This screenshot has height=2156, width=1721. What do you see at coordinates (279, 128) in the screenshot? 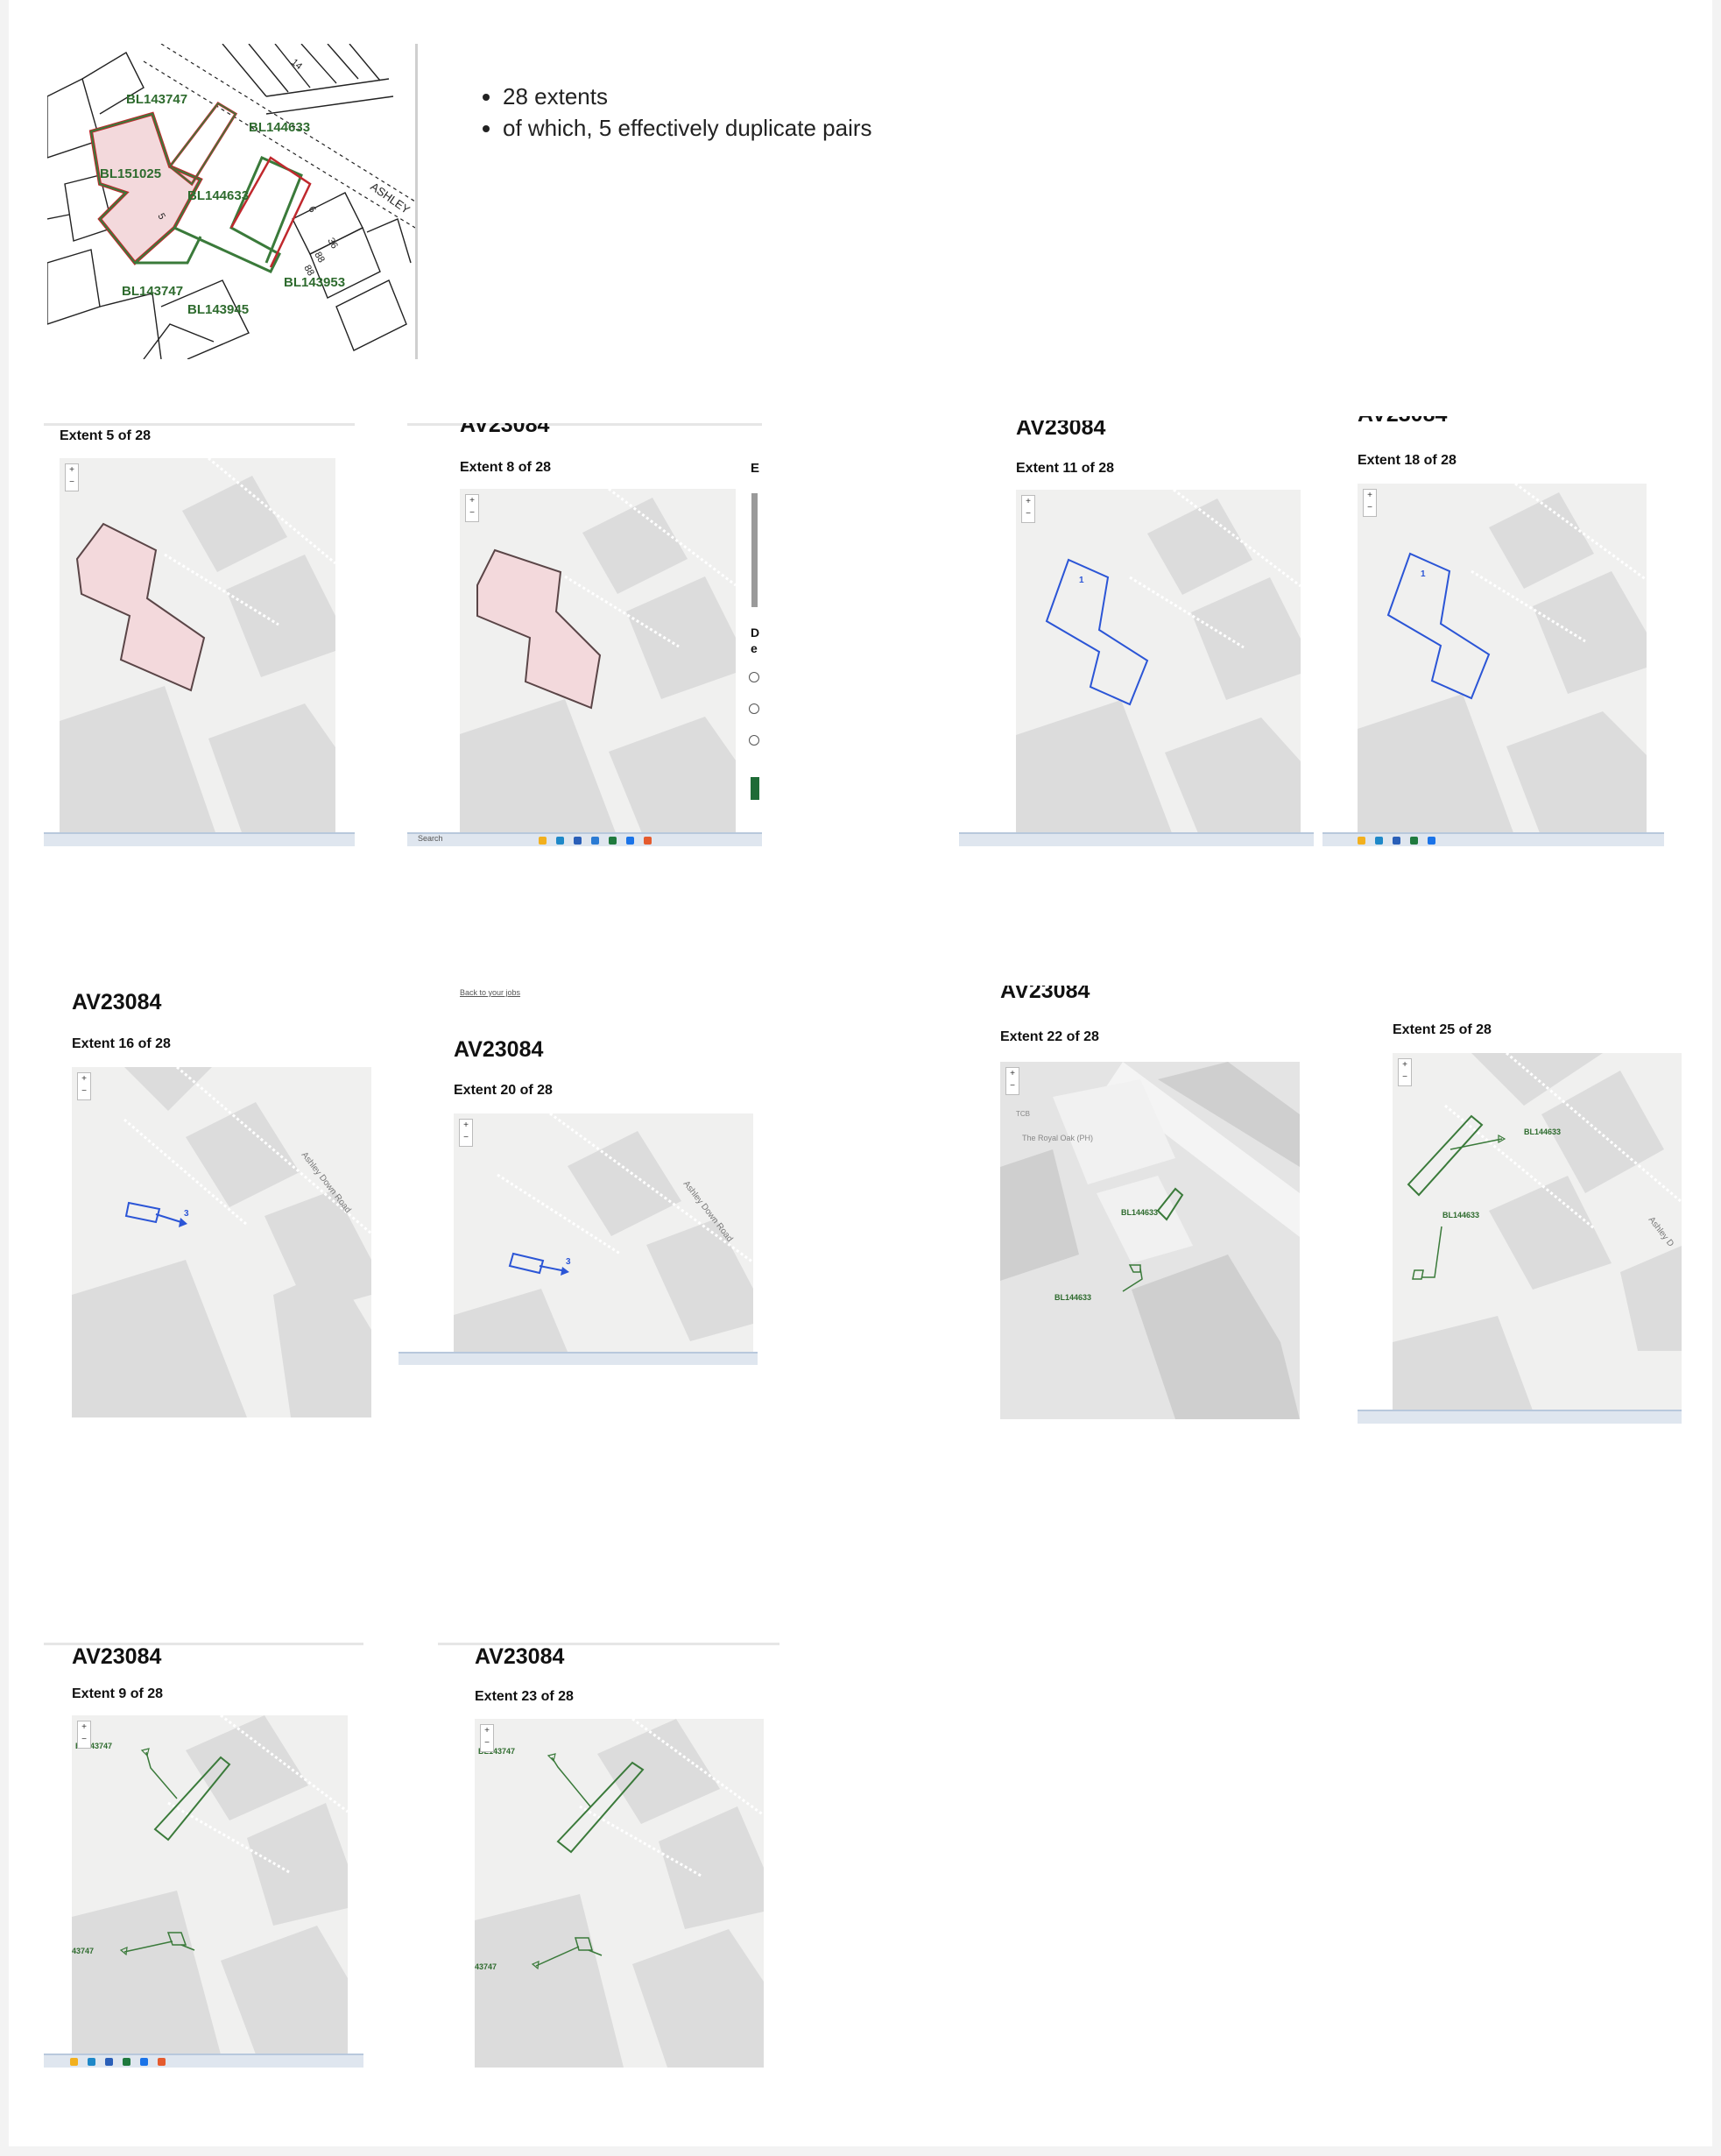
I see `overview-label-bl144633-top: BL144633` at bounding box center [279, 128].